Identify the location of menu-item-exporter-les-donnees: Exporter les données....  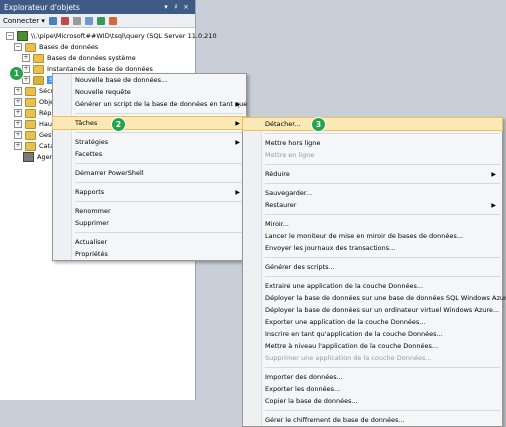
(372, 389).